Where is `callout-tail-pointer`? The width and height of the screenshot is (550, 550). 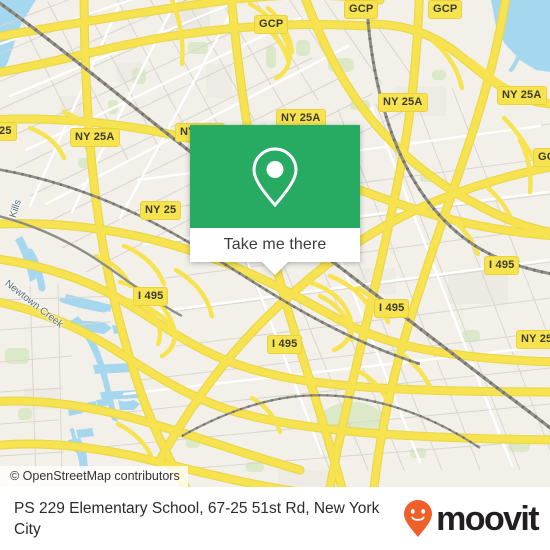
callout-tail-pointer is located at coordinates (275, 268).